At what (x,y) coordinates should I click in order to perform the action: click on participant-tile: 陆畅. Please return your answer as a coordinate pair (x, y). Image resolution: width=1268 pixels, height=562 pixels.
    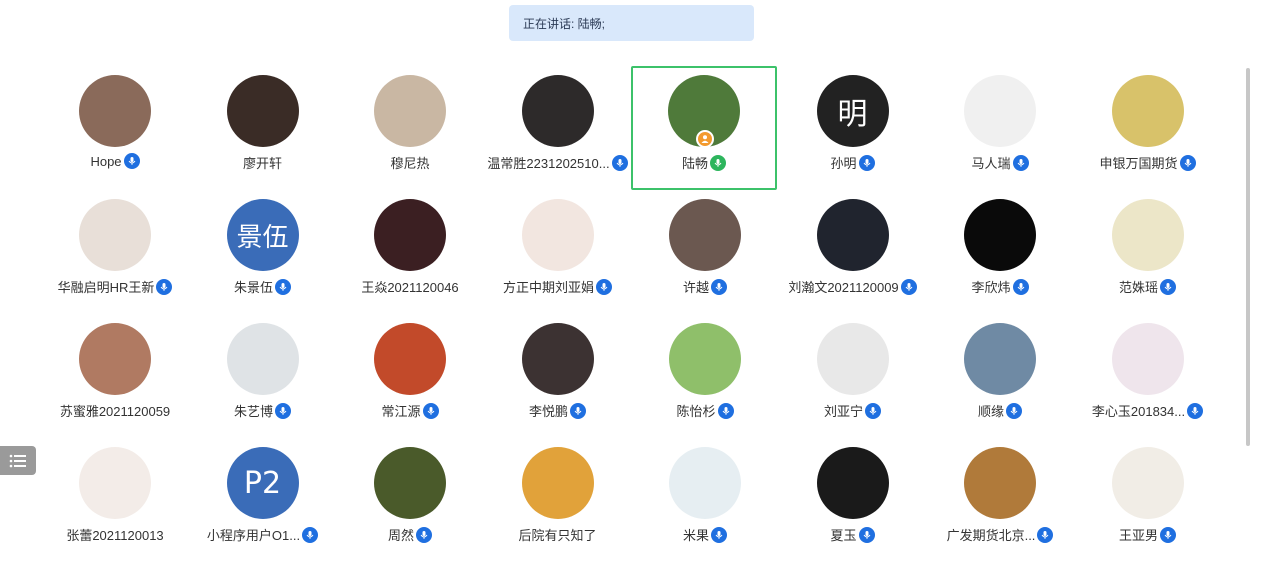
    Looking at the image, I should click on (704, 128).